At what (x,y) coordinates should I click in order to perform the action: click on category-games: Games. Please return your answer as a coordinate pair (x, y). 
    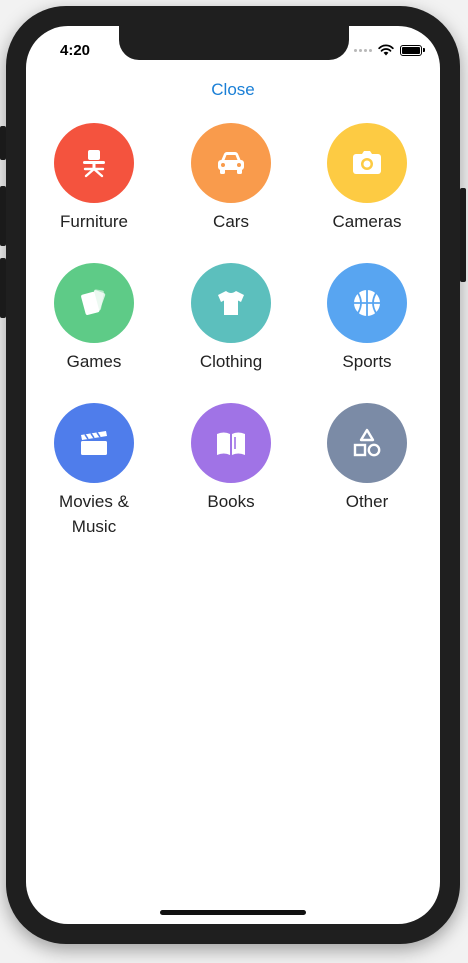
    Looking at the image, I should click on (94, 318).